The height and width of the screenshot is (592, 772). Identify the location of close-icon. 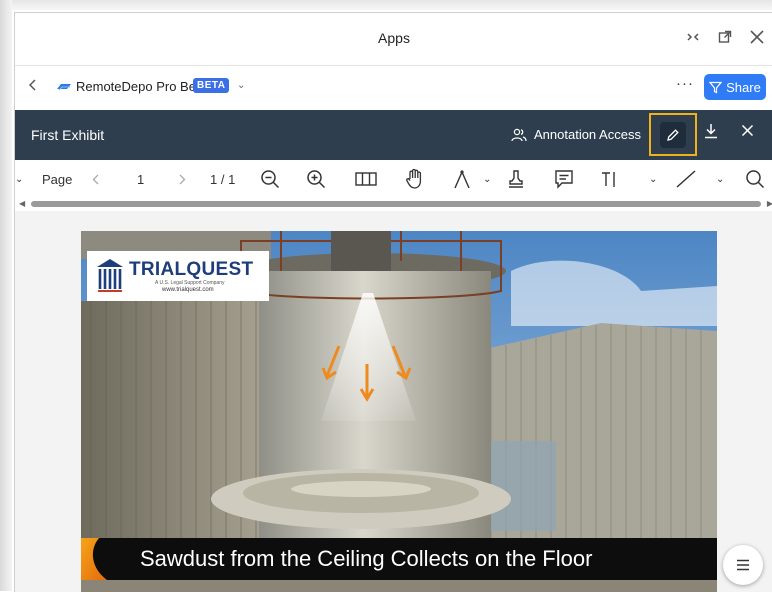
(757, 37).